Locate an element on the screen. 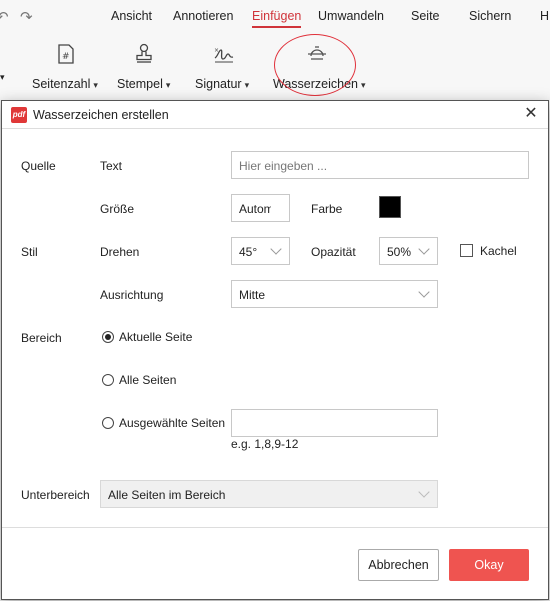 The width and height of the screenshot is (550, 601). page-number-icon: # is located at coordinates (66, 54).